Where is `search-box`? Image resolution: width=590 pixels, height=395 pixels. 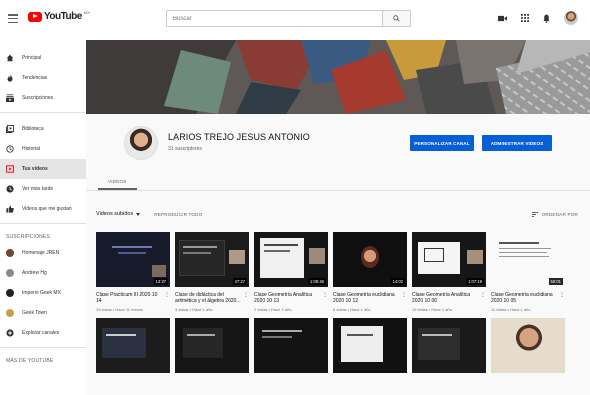
search-box is located at coordinates (288, 18).